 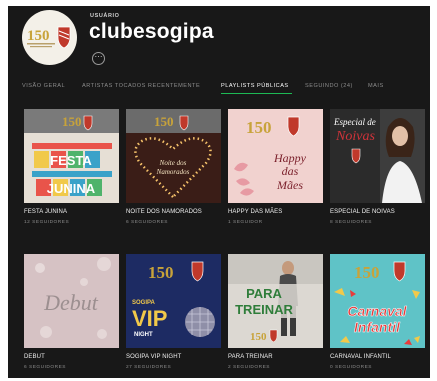 What do you see at coordinates (47, 222) in the screenshot?
I see `playlist-followers: 12 SEGUIDORES` at bounding box center [47, 222].